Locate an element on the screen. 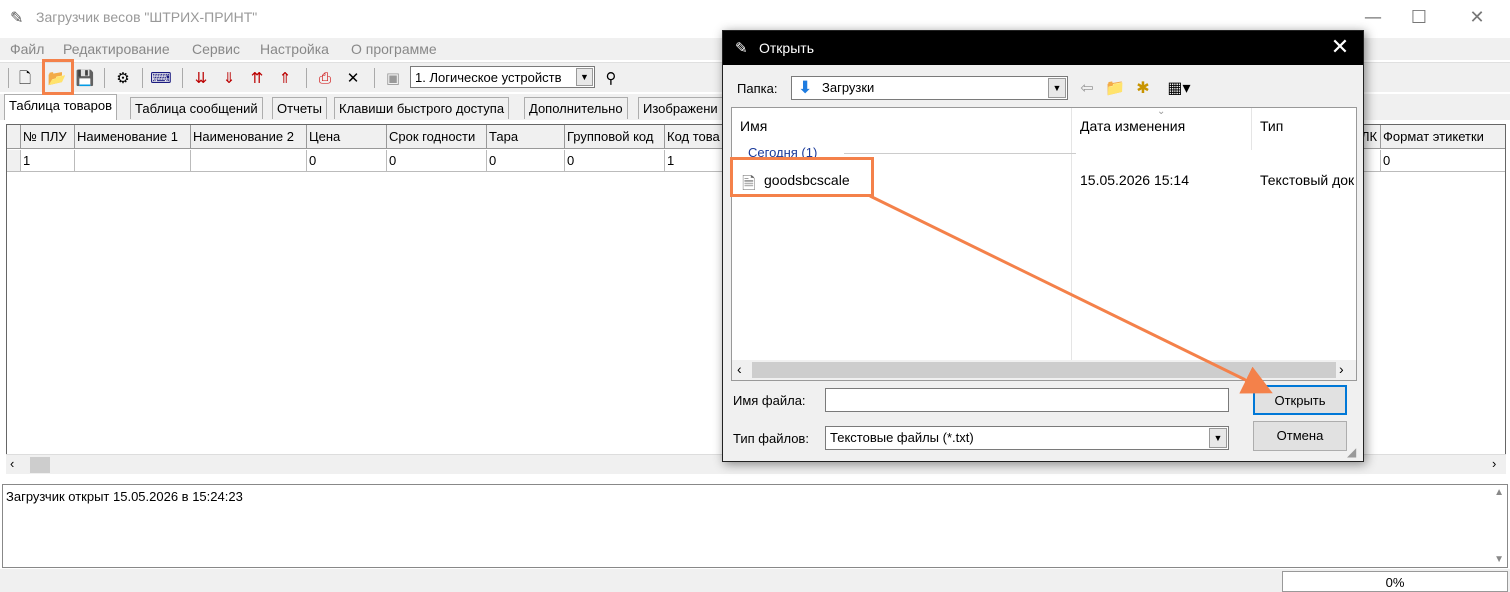 The height and width of the screenshot is (592, 1510). minimize-button: — is located at coordinates (1373, 18).